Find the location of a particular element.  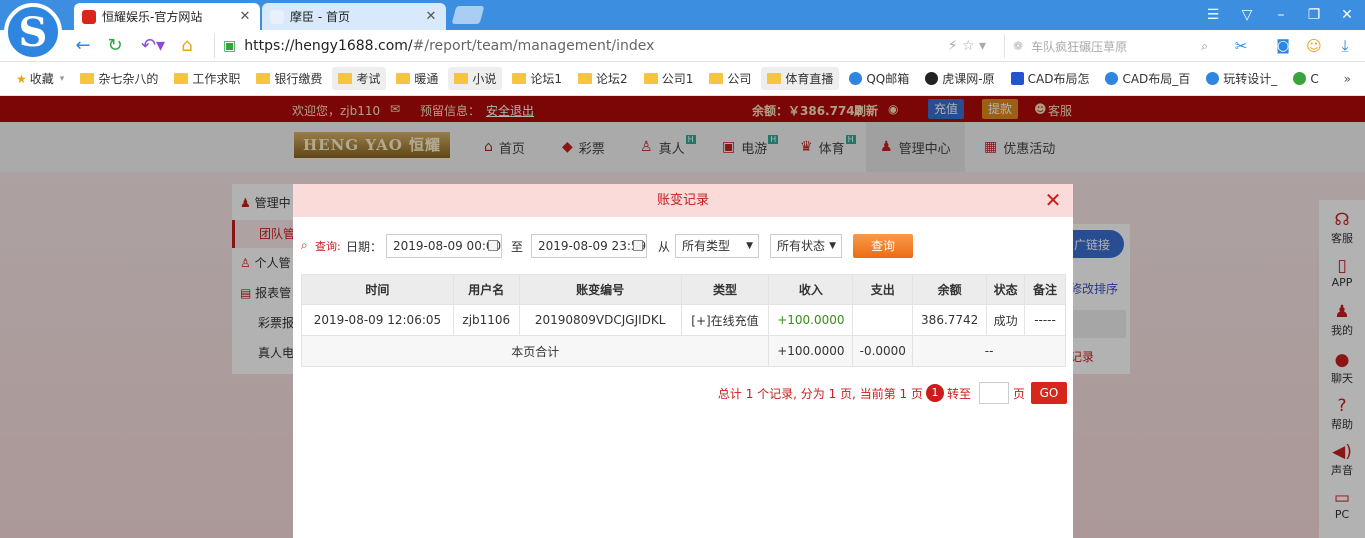

from-label: 从 is located at coordinates (664, 247).